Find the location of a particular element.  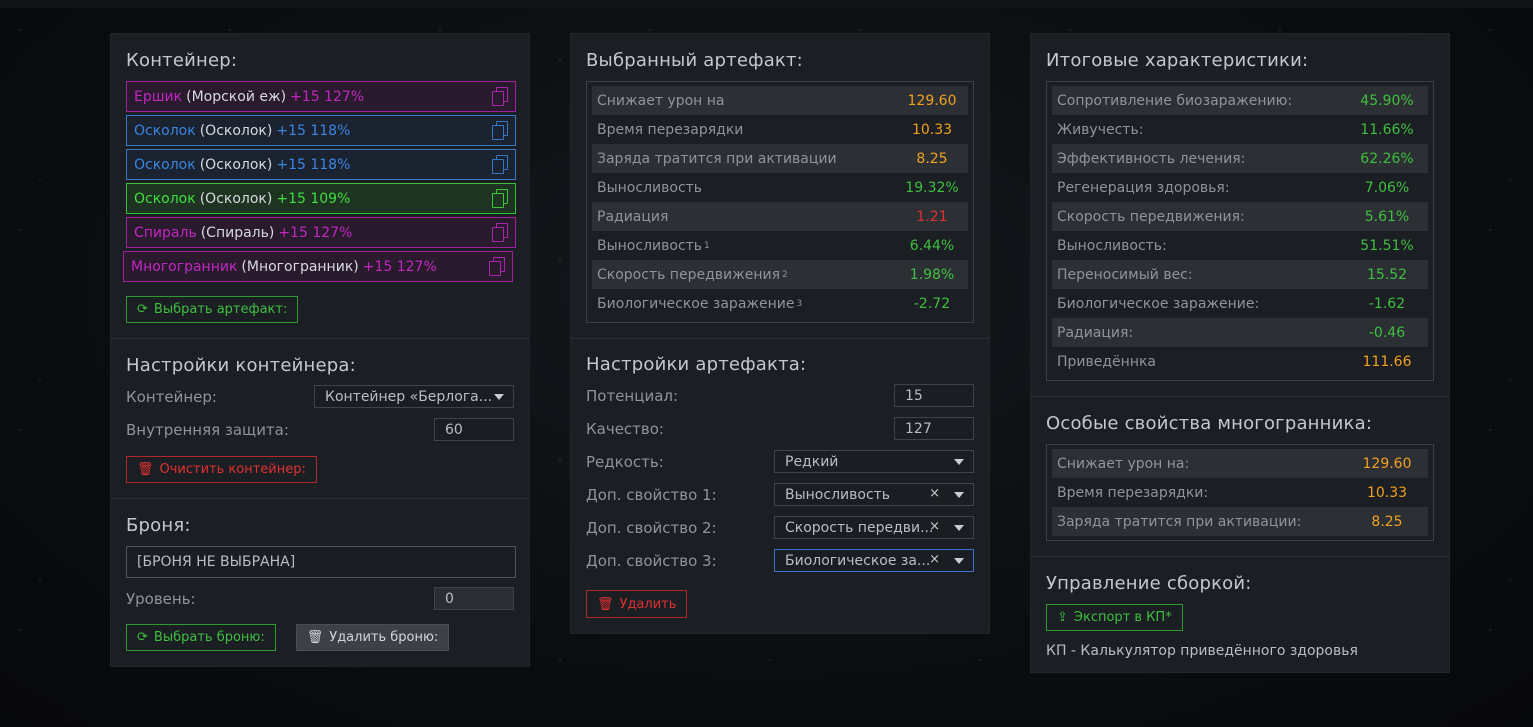

artifact-level: +15 109% is located at coordinates (313, 198).